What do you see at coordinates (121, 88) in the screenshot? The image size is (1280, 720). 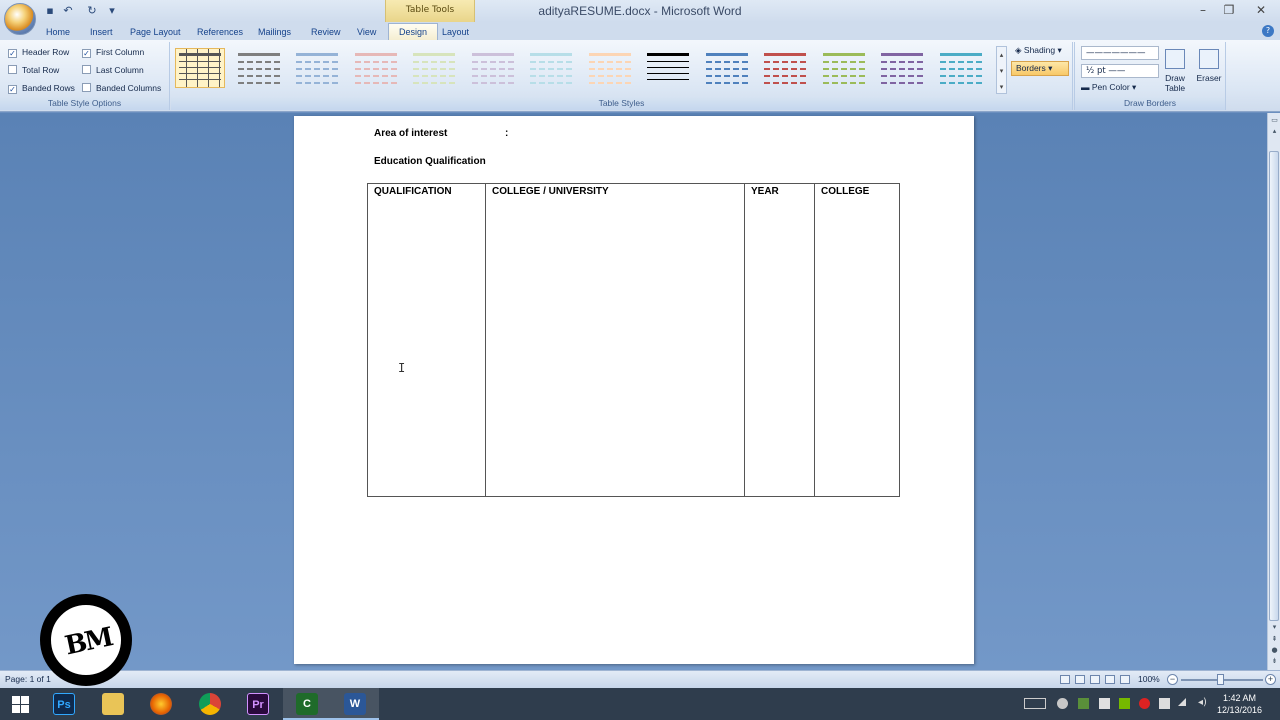 I see `banded-columns-option: Banded Columns` at bounding box center [121, 88].